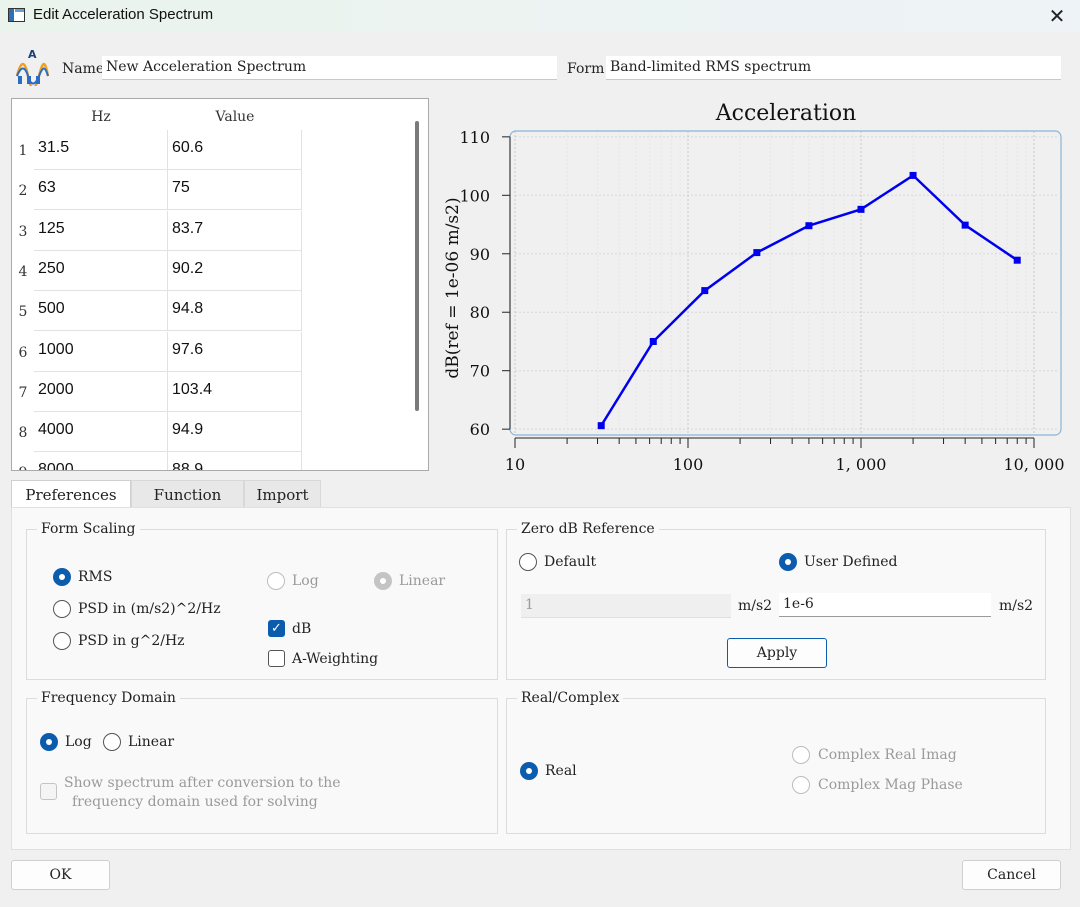 This screenshot has width=1080, height=907. I want to click on rms-radio, so click(62, 577).